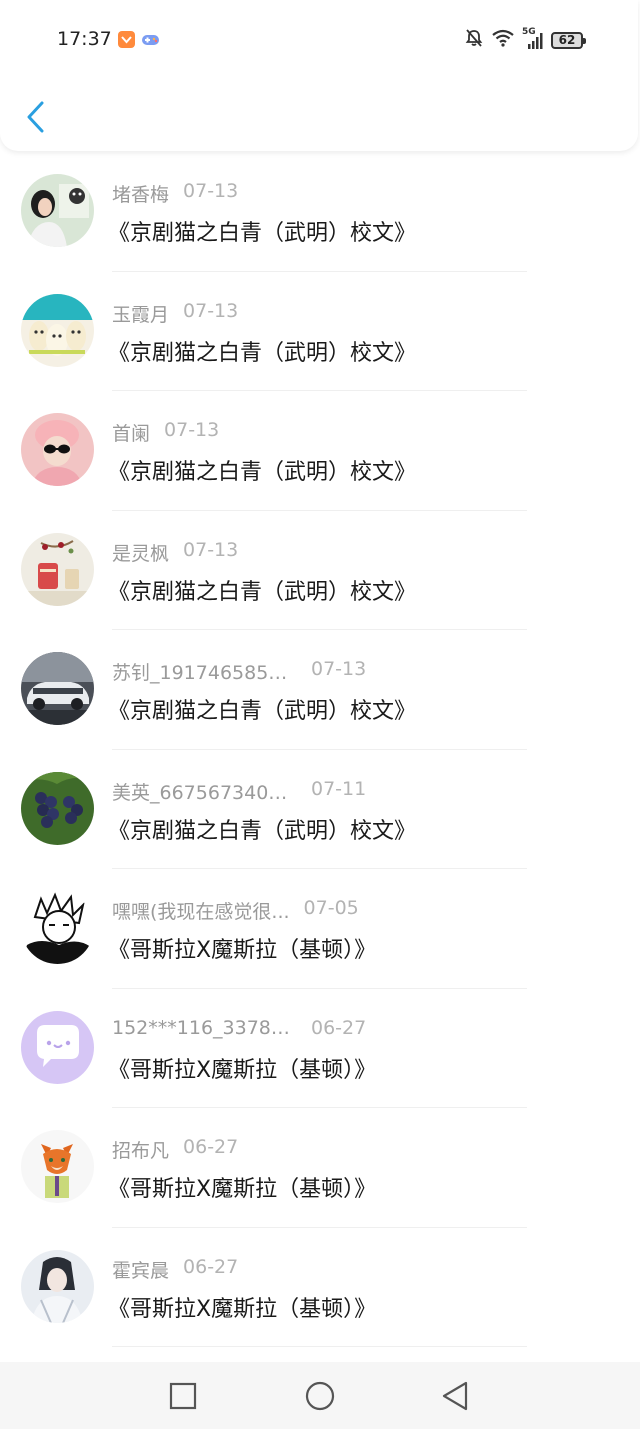 This screenshot has width=640, height=1429. I want to click on item-meta: 美英_6675673401... 07-11, so click(239, 791).